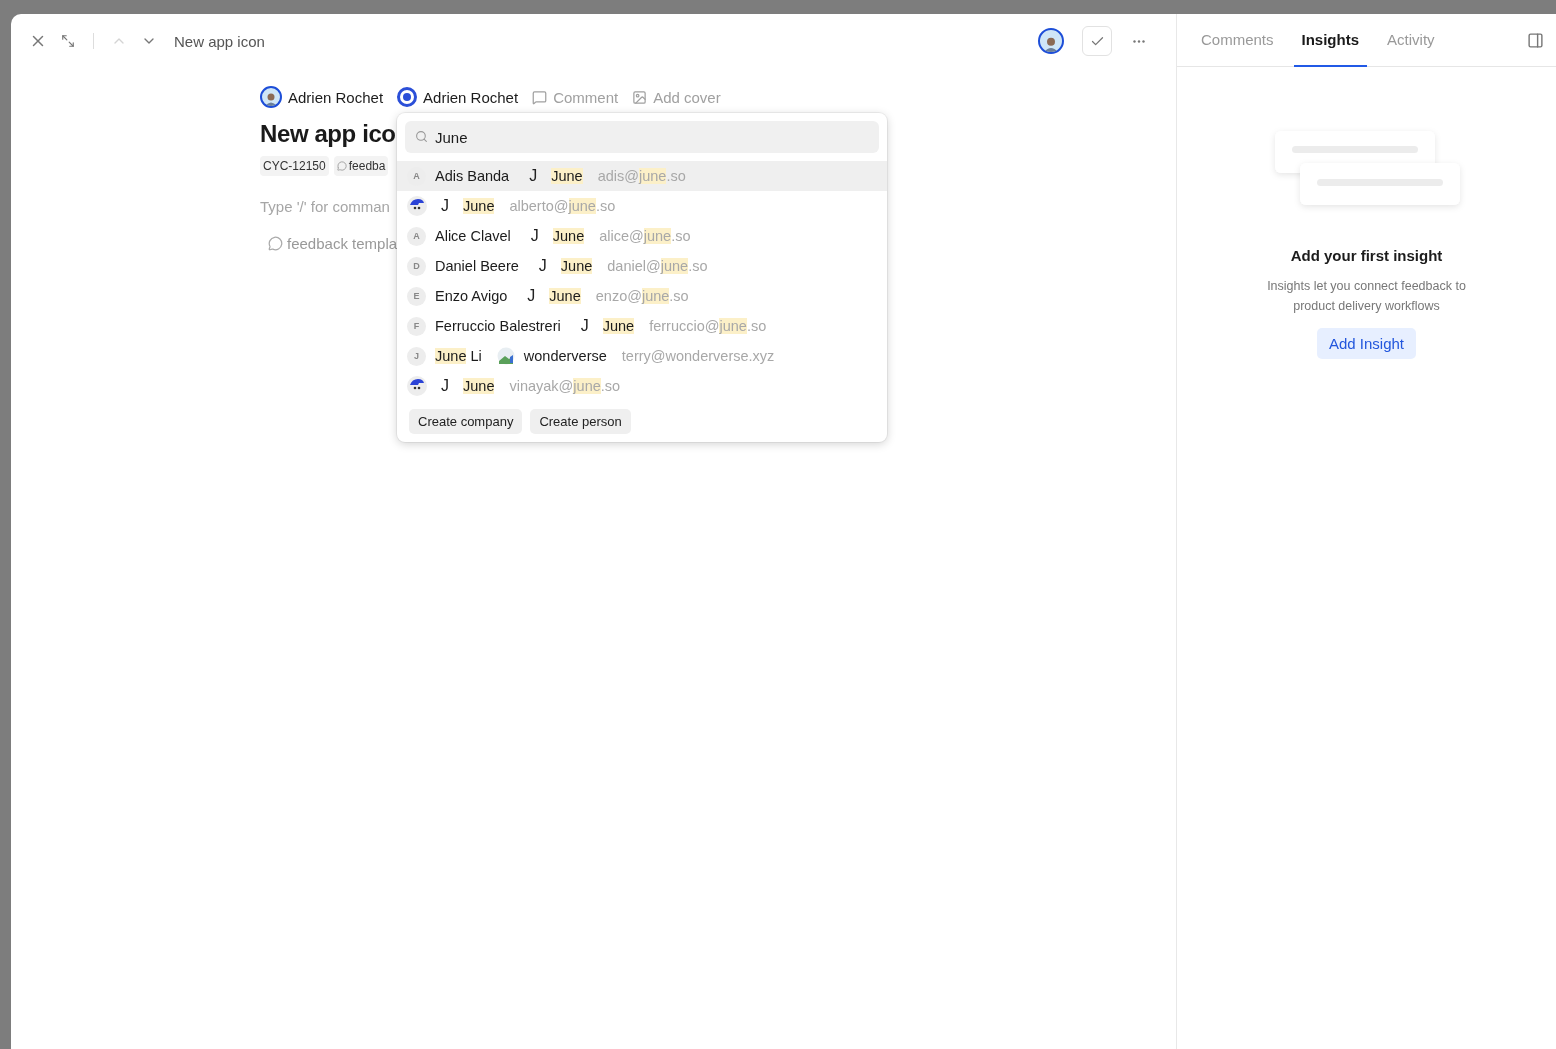 This screenshot has height=1049, width=1556. Describe the element at coordinates (1097, 41) in the screenshot. I see `complete-button` at that location.